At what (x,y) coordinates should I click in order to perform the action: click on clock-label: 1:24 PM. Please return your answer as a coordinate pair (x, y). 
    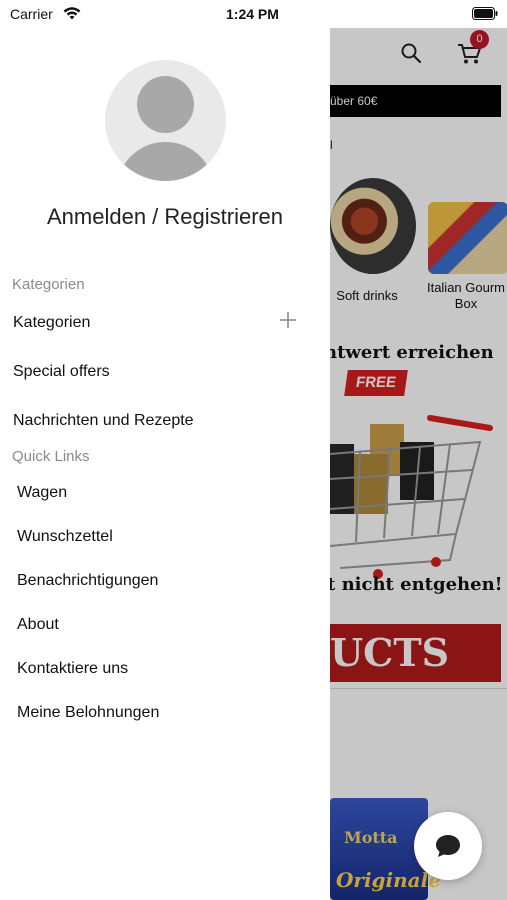
    Looking at the image, I should click on (252, 14).